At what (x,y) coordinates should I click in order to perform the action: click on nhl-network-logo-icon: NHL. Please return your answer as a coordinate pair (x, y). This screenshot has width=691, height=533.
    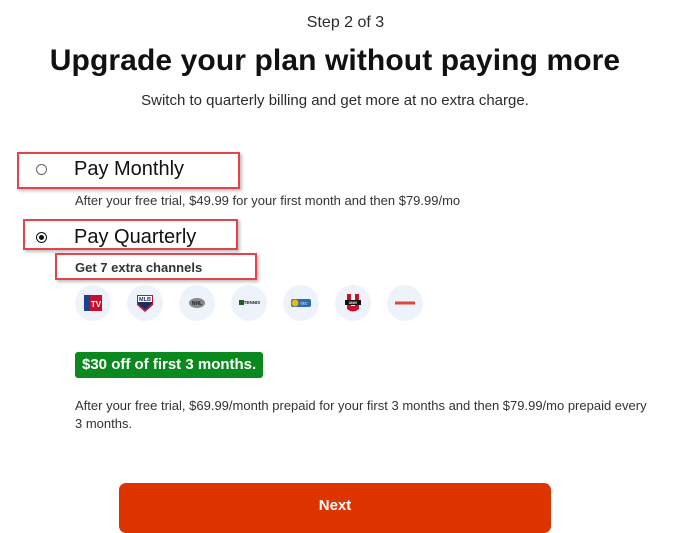
    Looking at the image, I should click on (197, 303).